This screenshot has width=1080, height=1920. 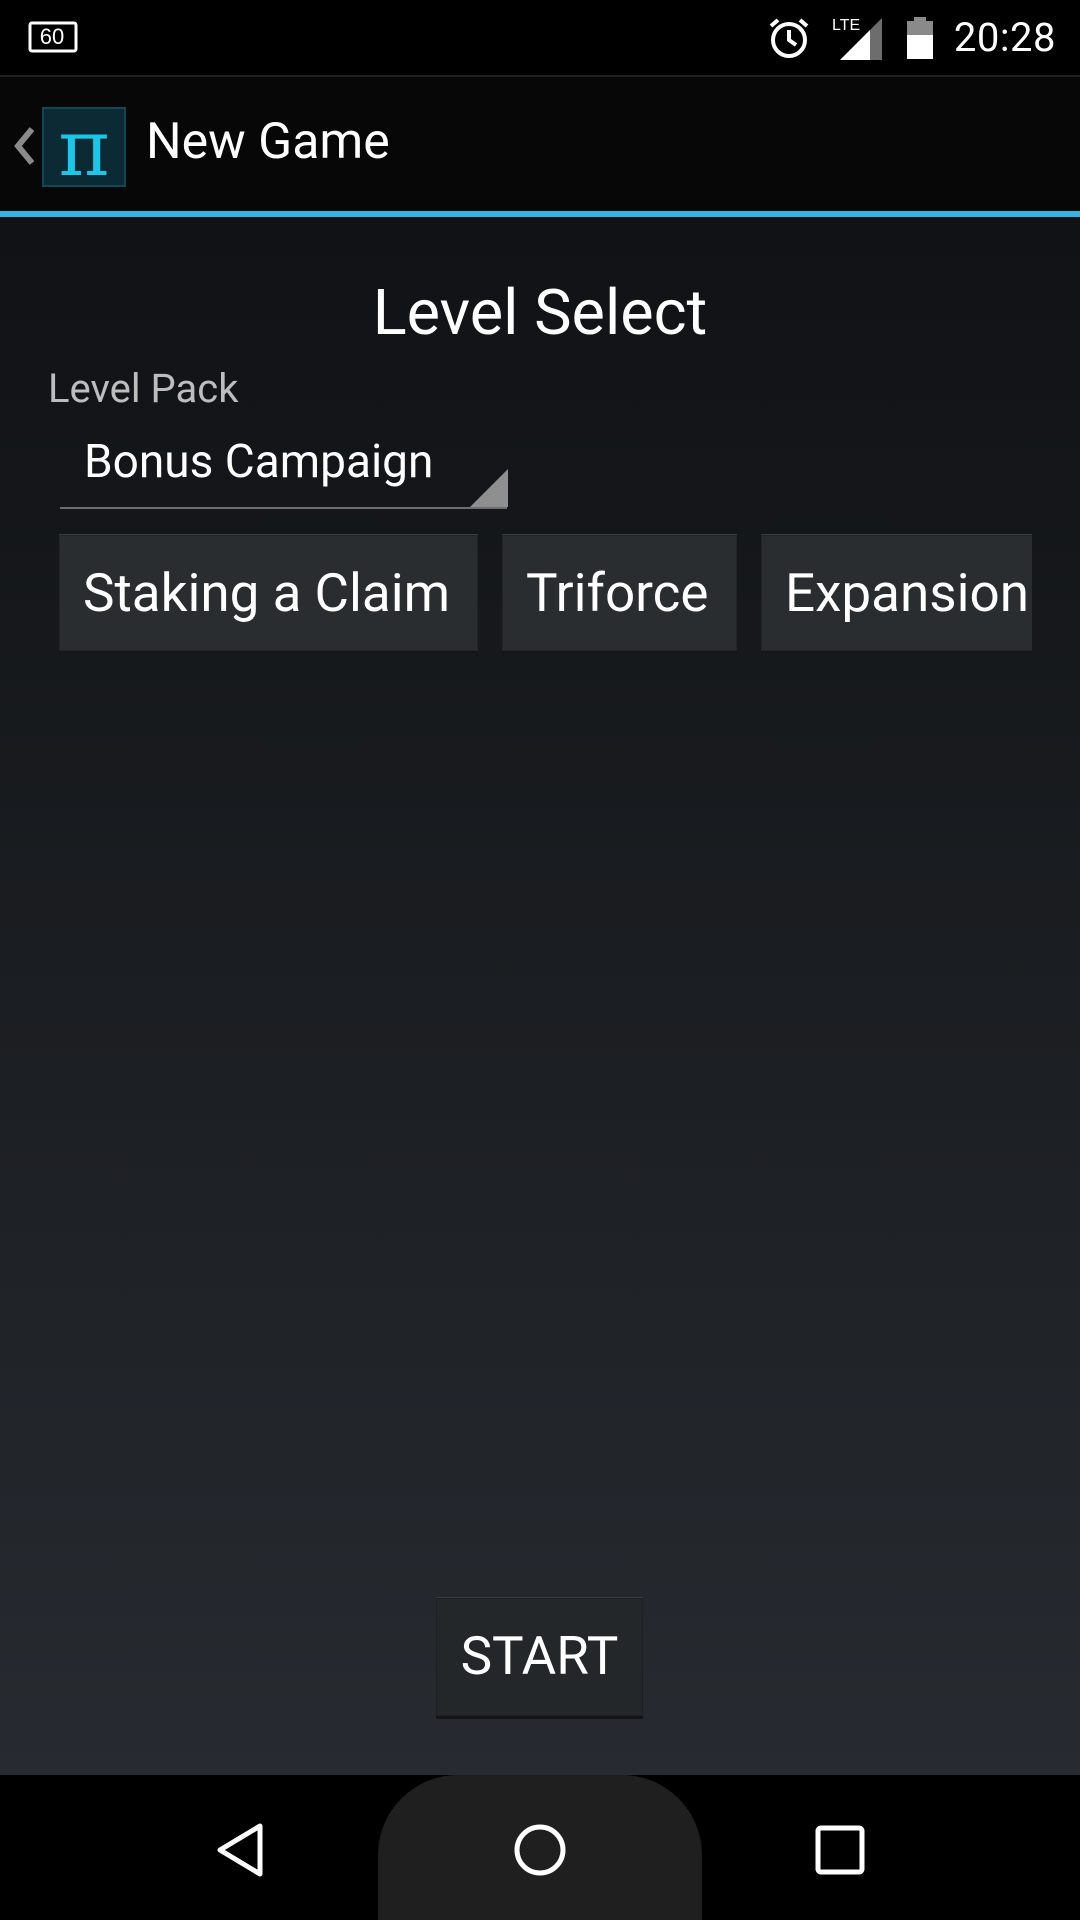 I want to click on level-pack-value: Bonus Campaign, so click(x=259, y=462).